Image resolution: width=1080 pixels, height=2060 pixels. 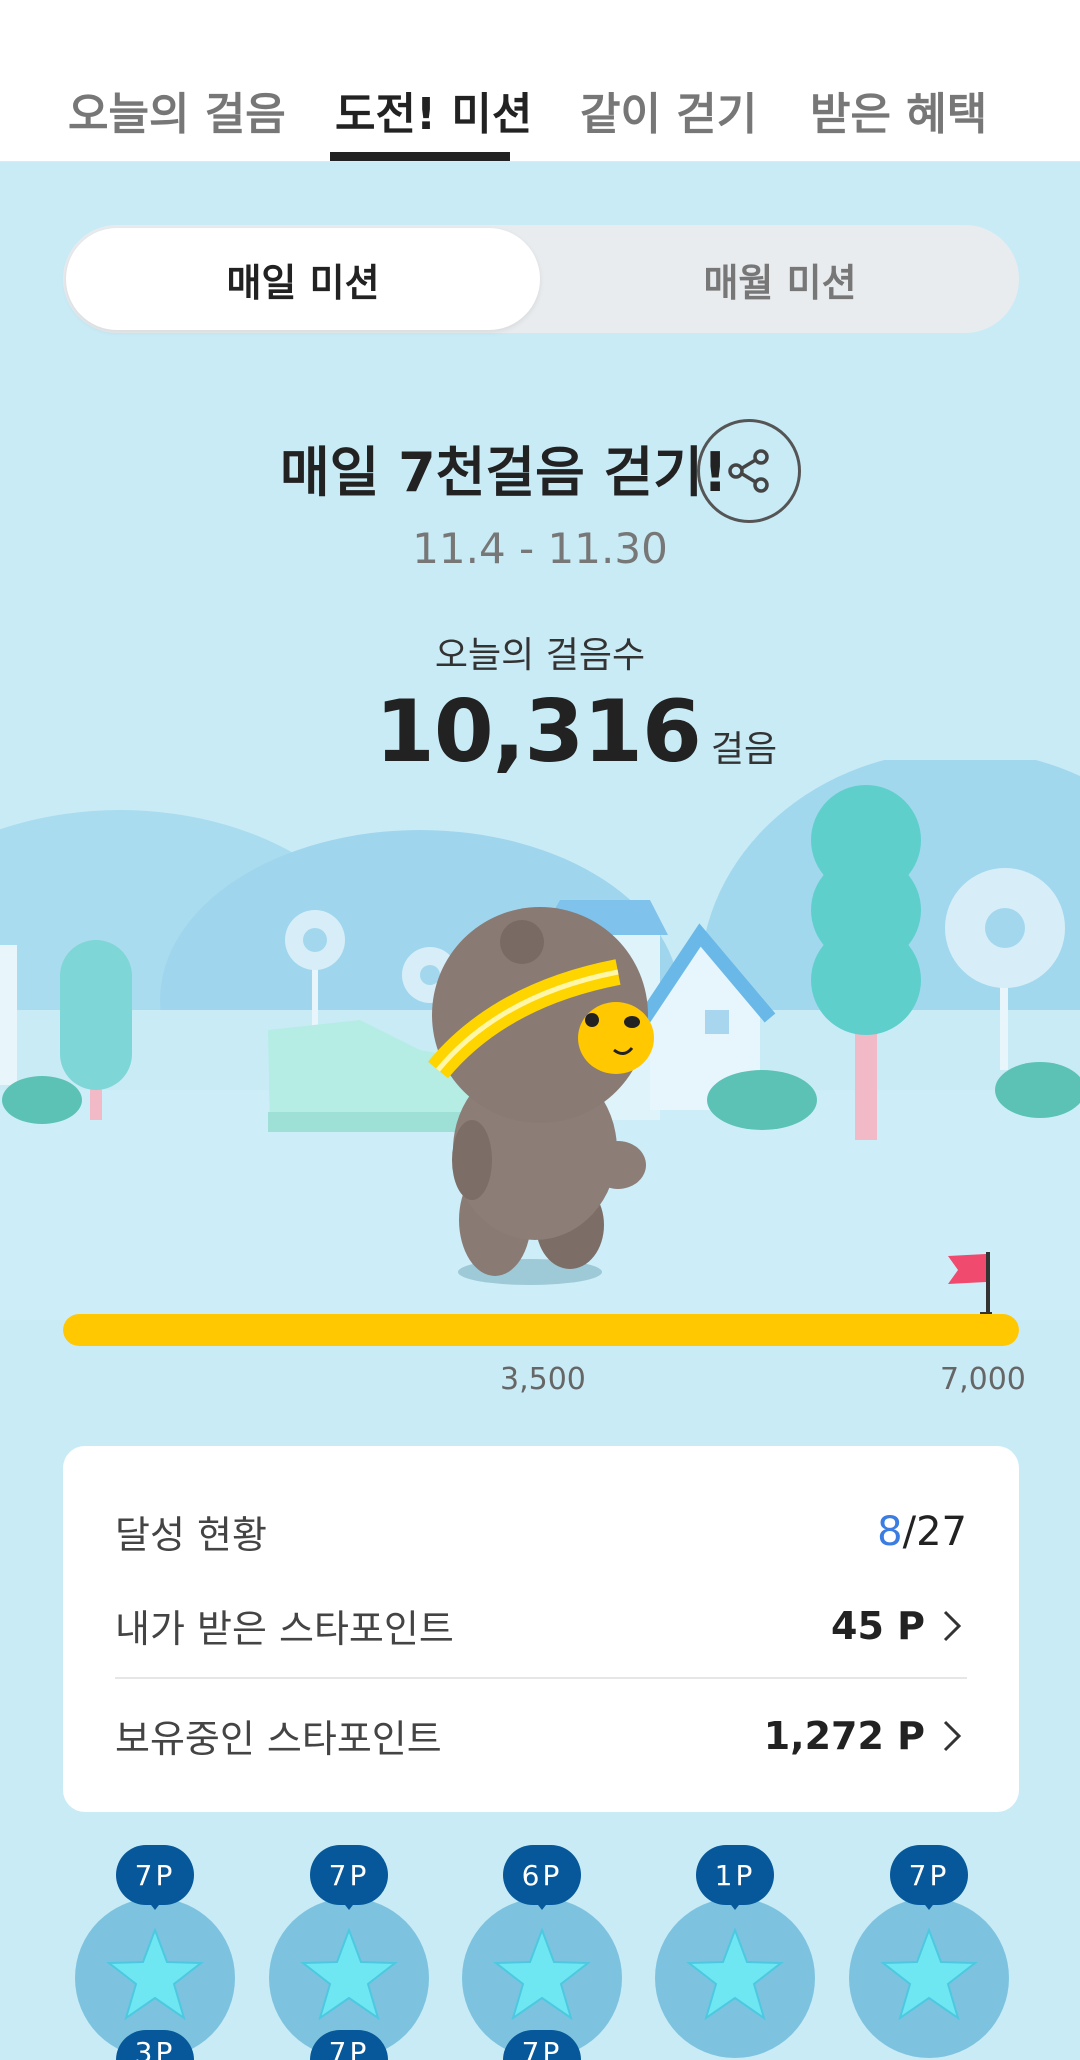 What do you see at coordinates (504, 472) in the screenshot?
I see `mission-title: 매일 7천걸음 걷기!` at bounding box center [504, 472].